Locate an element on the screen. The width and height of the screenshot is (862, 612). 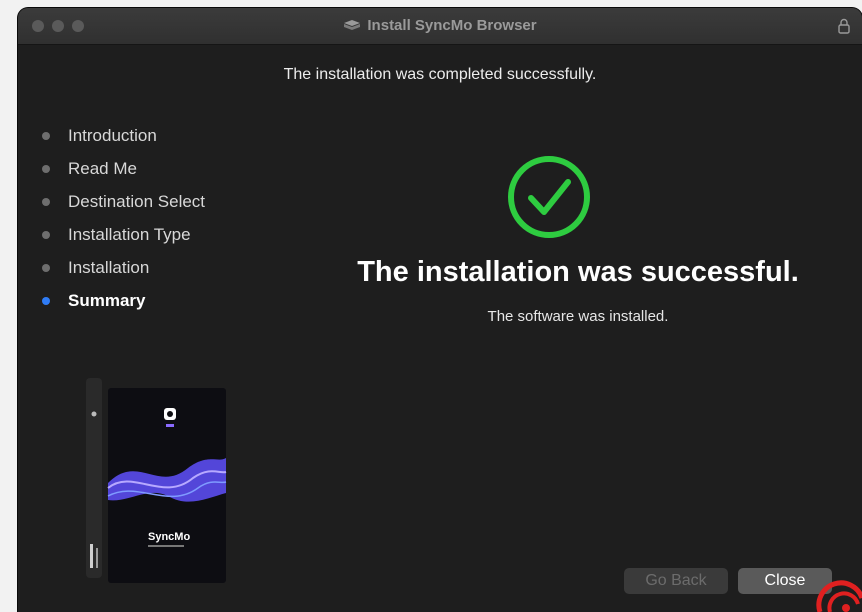
go-back-button: Go Back is located at coordinates (676, 581).